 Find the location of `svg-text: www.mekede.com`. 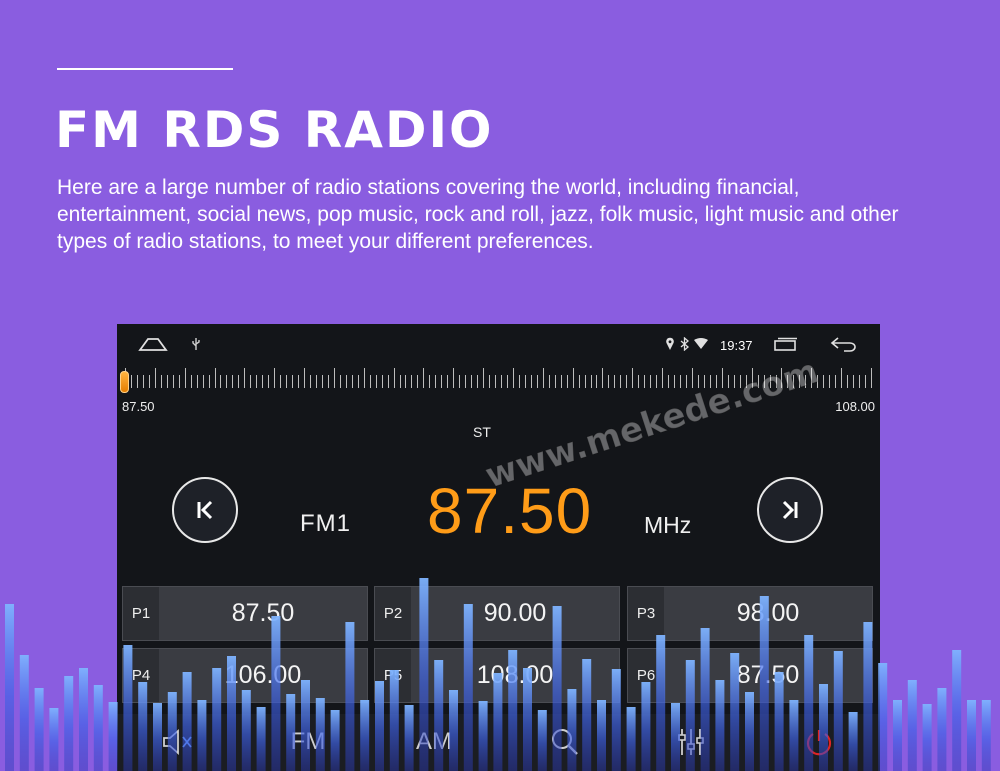

svg-text: www.mekede.com is located at coordinates (651, 423).